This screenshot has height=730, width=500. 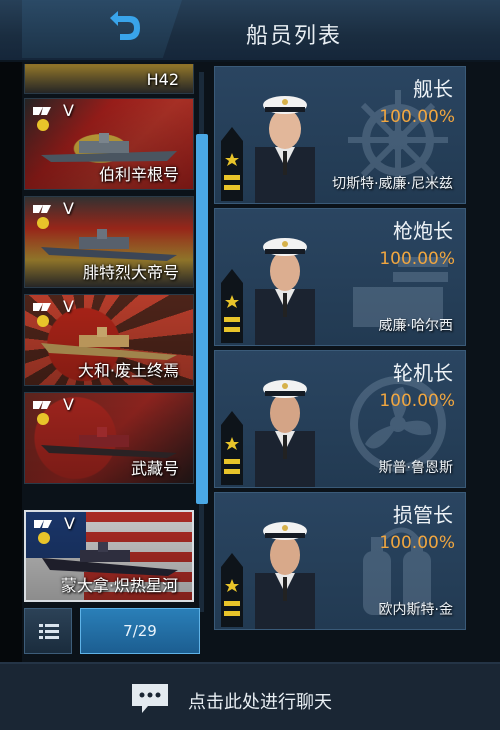 What do you see at coordinates (260, 702) in the screenshot?
I see `chat-prompt: 点击此处进行聊天` at bounding box center [260, 702].